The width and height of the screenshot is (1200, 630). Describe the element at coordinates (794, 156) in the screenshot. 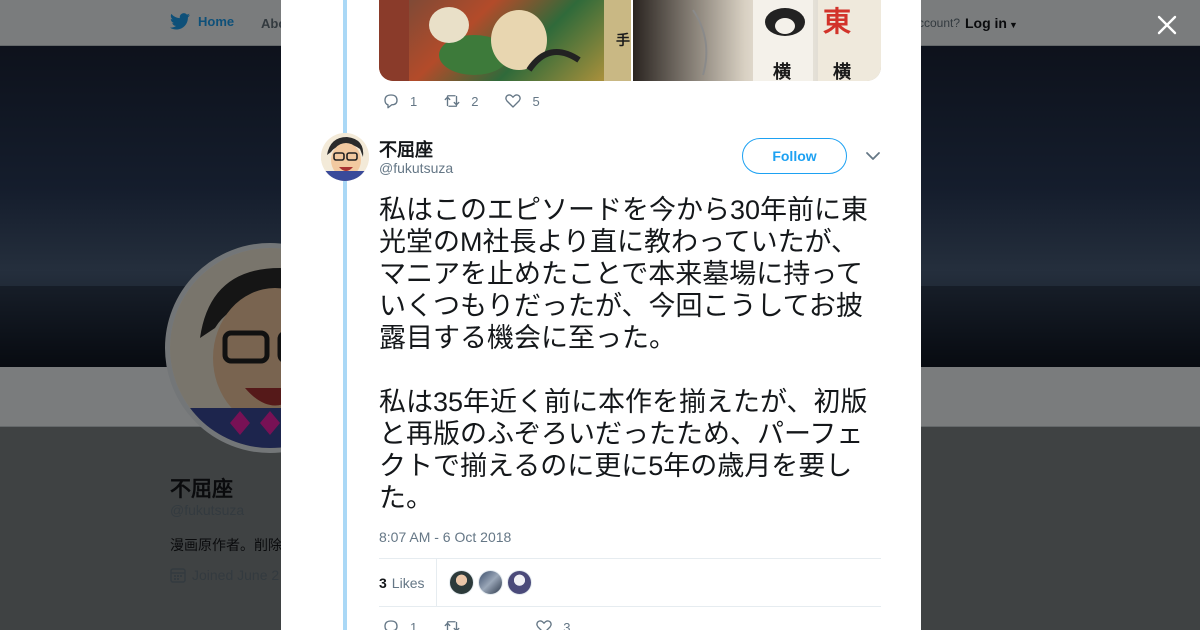

I see `follow-button: Follow` at that location.